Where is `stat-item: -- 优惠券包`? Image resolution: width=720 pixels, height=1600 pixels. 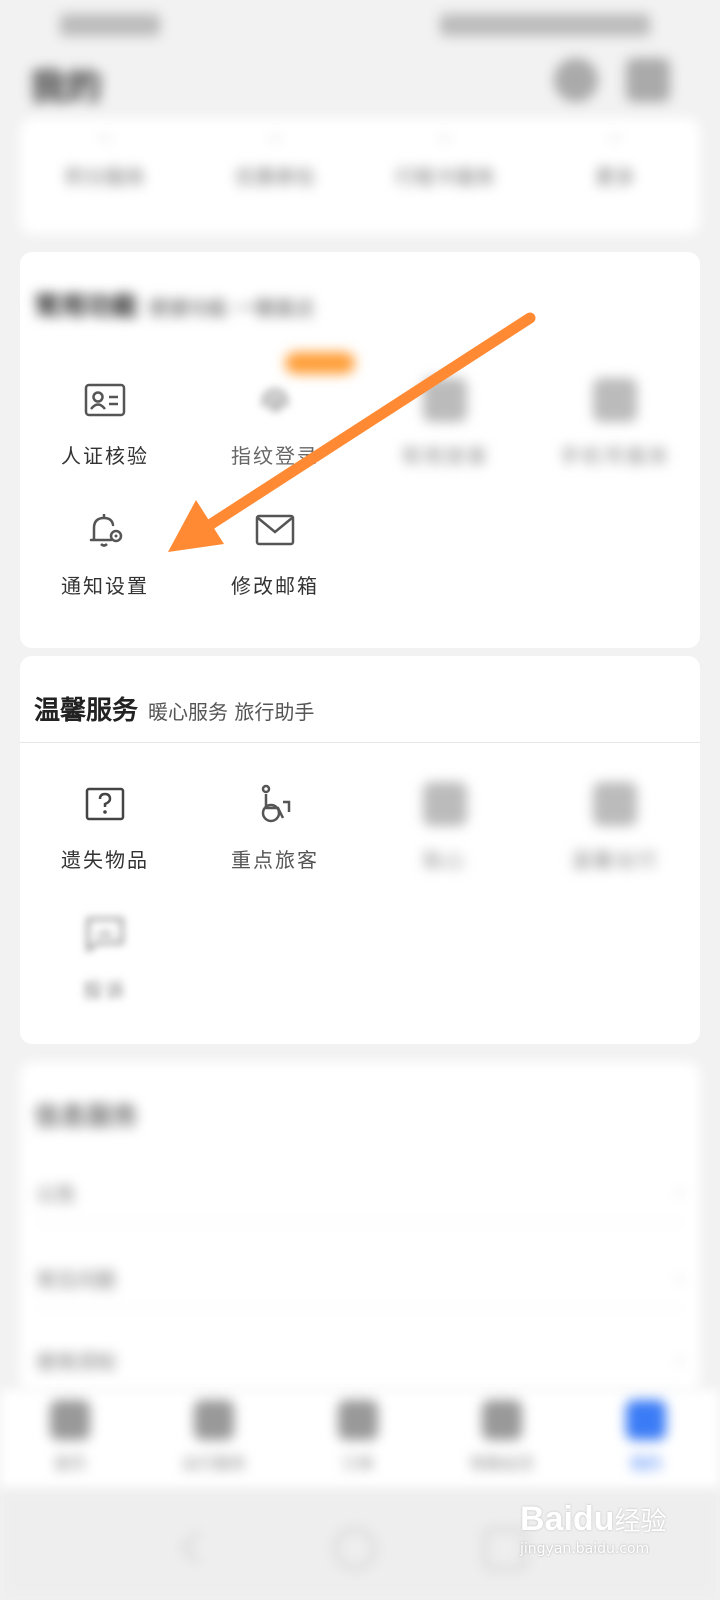 stat-item: -- 优惠券包 is located at coordinates (275, 154).